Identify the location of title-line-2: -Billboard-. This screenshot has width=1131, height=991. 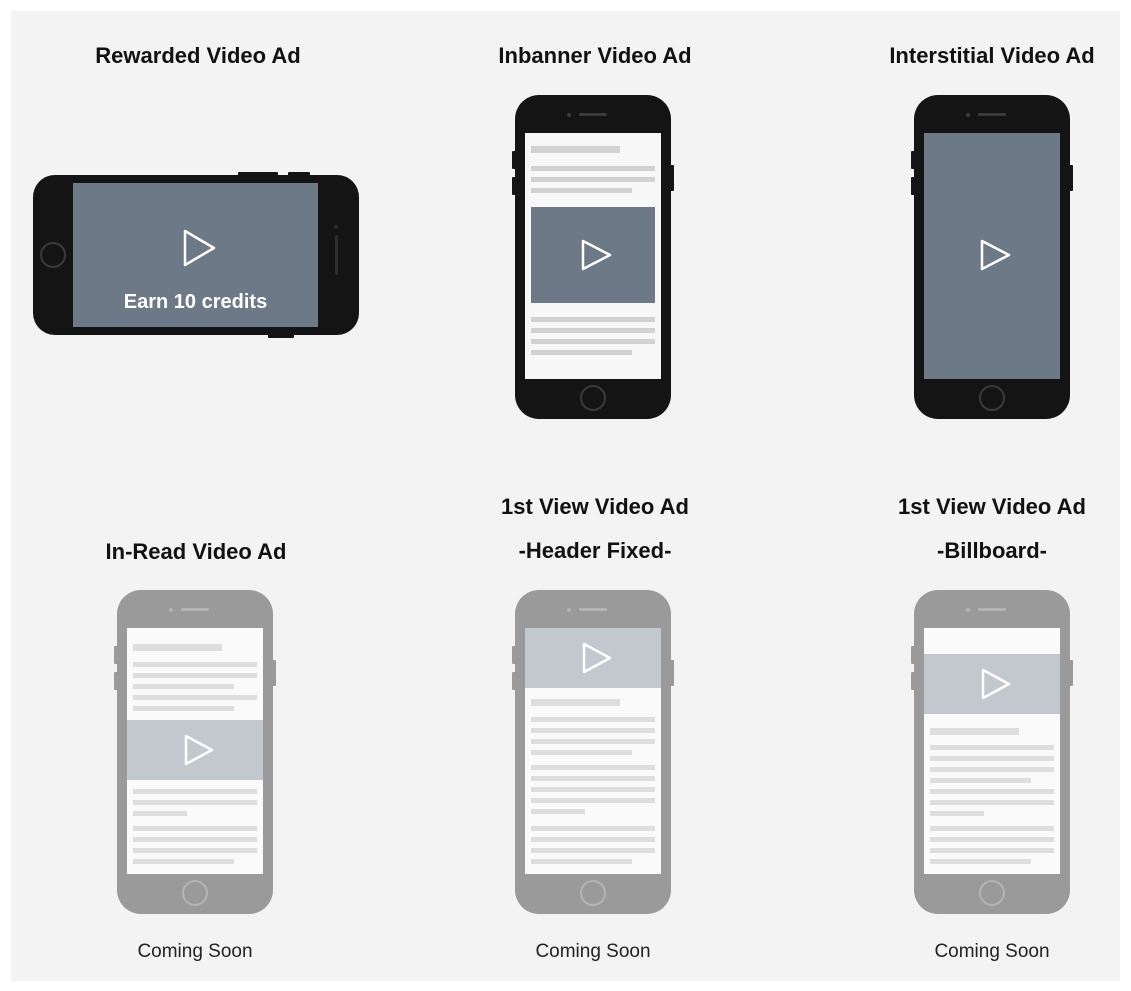
(992, 550).